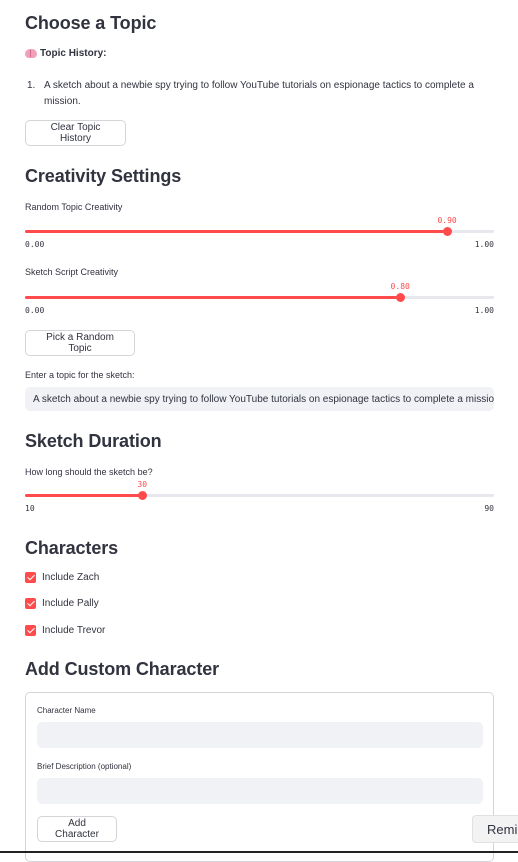 This screenshot has width=518, height=862. What do you see at coordinates (77, 829) in the screenshot?
I see `add-character-button: Add Character` at bounding box center [77, 829].